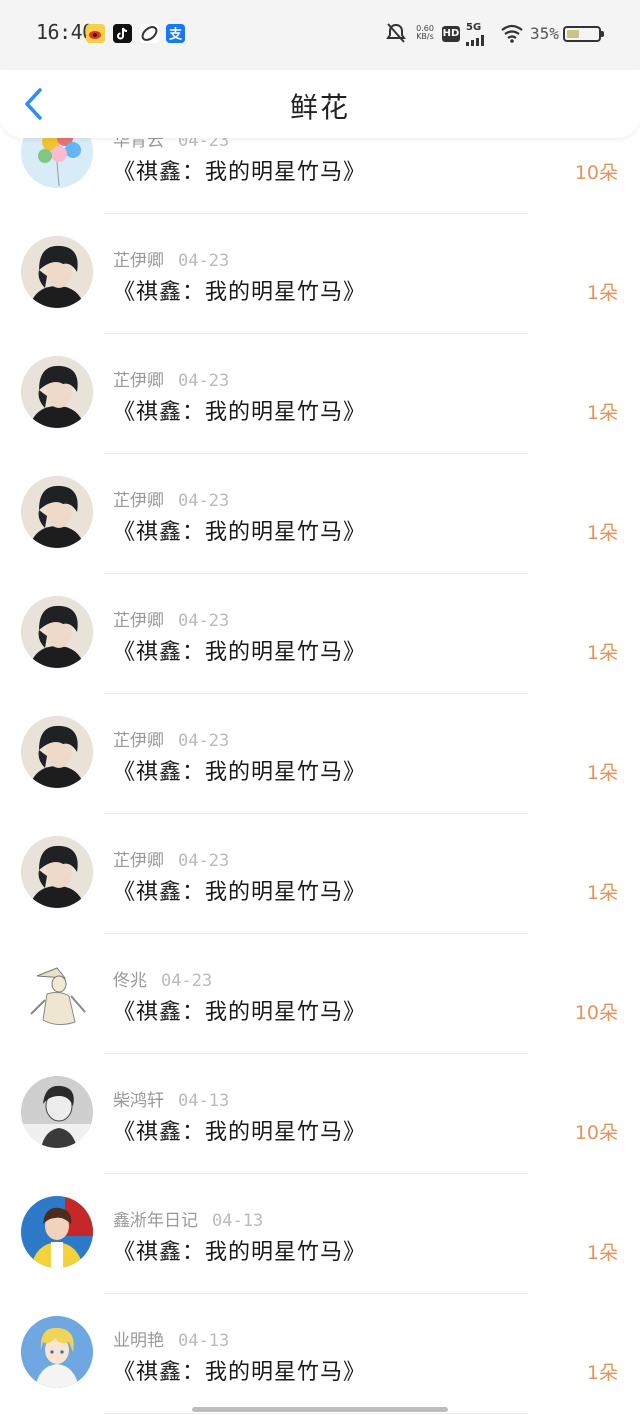 The height and width of the screenshot is (1415, 640). Describe the element at coordinates (475, 40) in the screenshot. I see `signal-icon` at that location.